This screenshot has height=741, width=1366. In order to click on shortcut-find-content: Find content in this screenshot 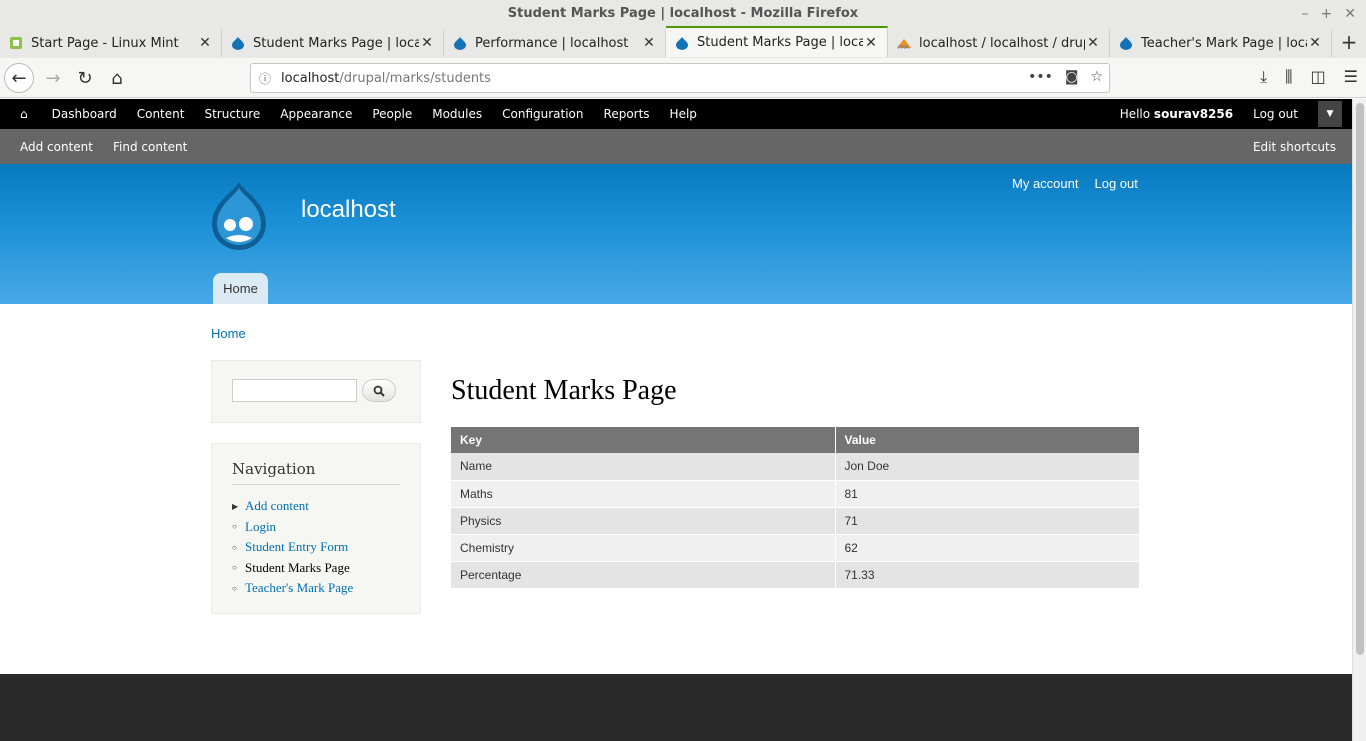, I will do `click(150, 147)`.